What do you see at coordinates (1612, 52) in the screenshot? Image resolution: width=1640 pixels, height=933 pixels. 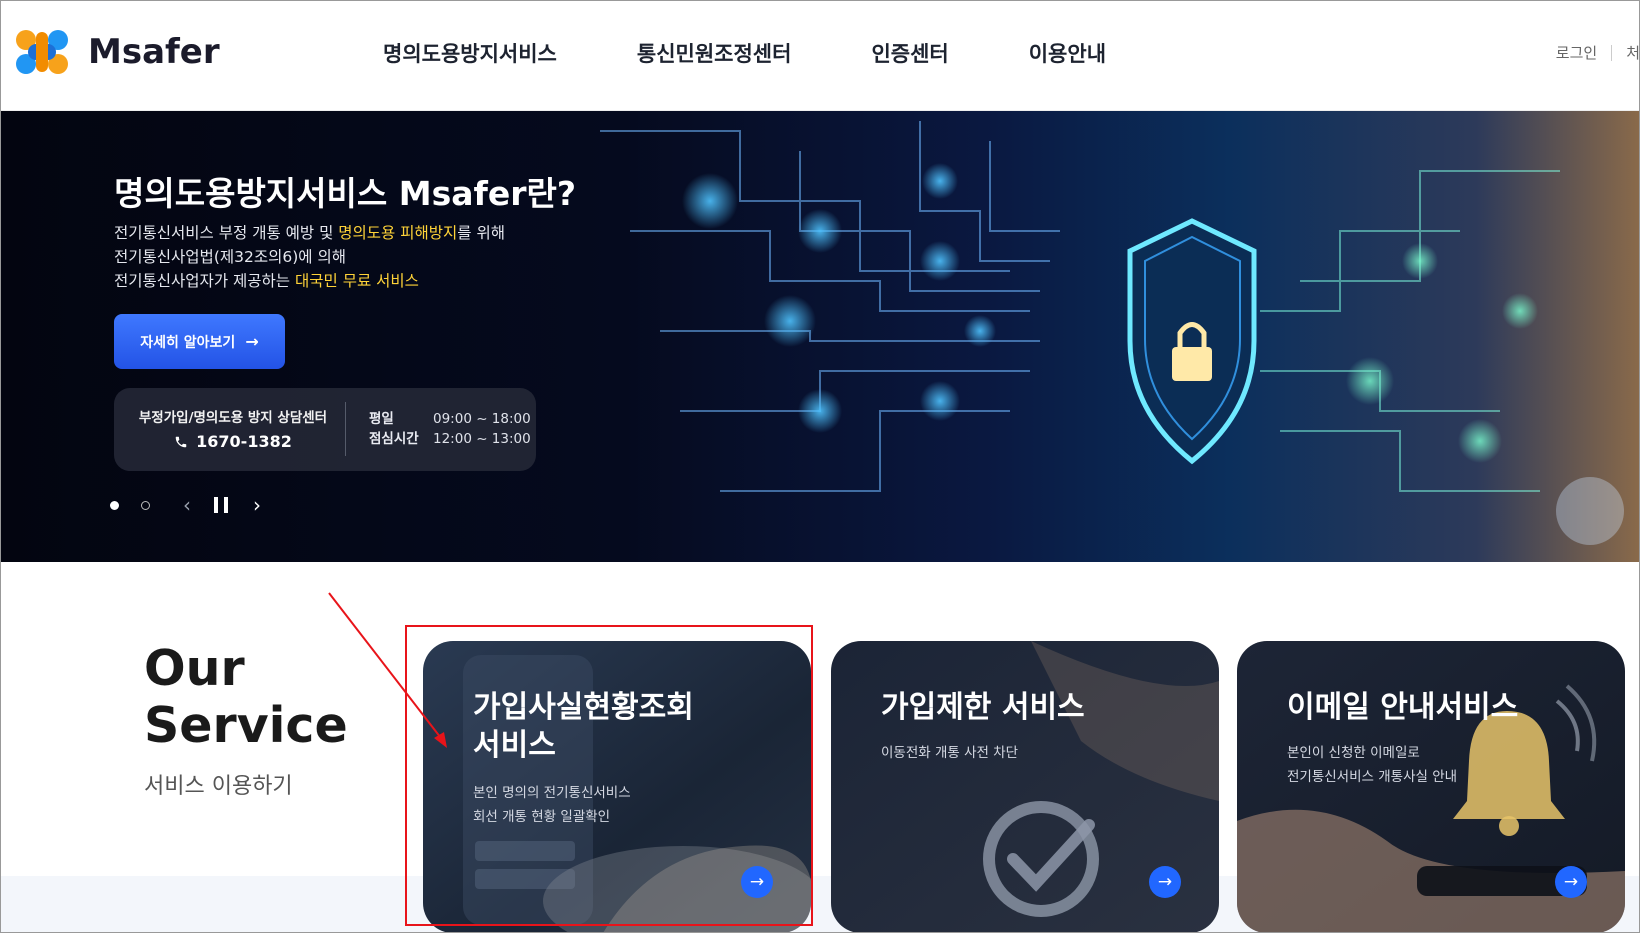 I see `util-divider` at bounding box center [1612, 52].